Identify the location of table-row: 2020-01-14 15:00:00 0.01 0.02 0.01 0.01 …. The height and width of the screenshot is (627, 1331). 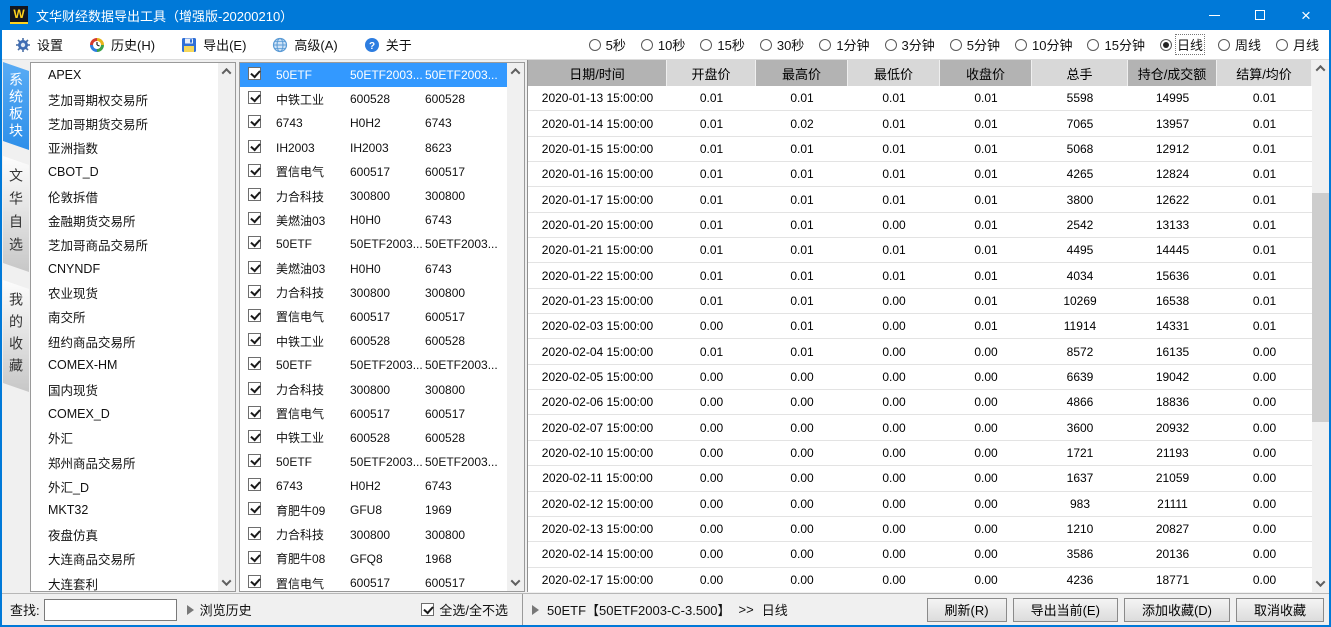
(920, 124).